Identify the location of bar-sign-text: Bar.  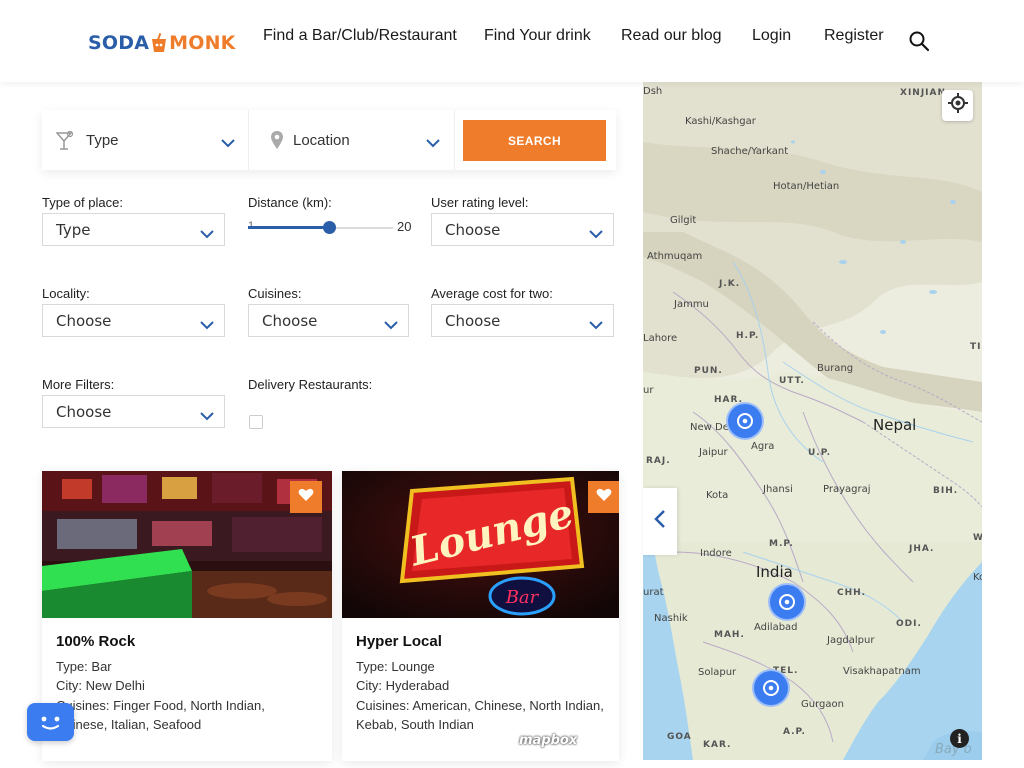
(522, 597).